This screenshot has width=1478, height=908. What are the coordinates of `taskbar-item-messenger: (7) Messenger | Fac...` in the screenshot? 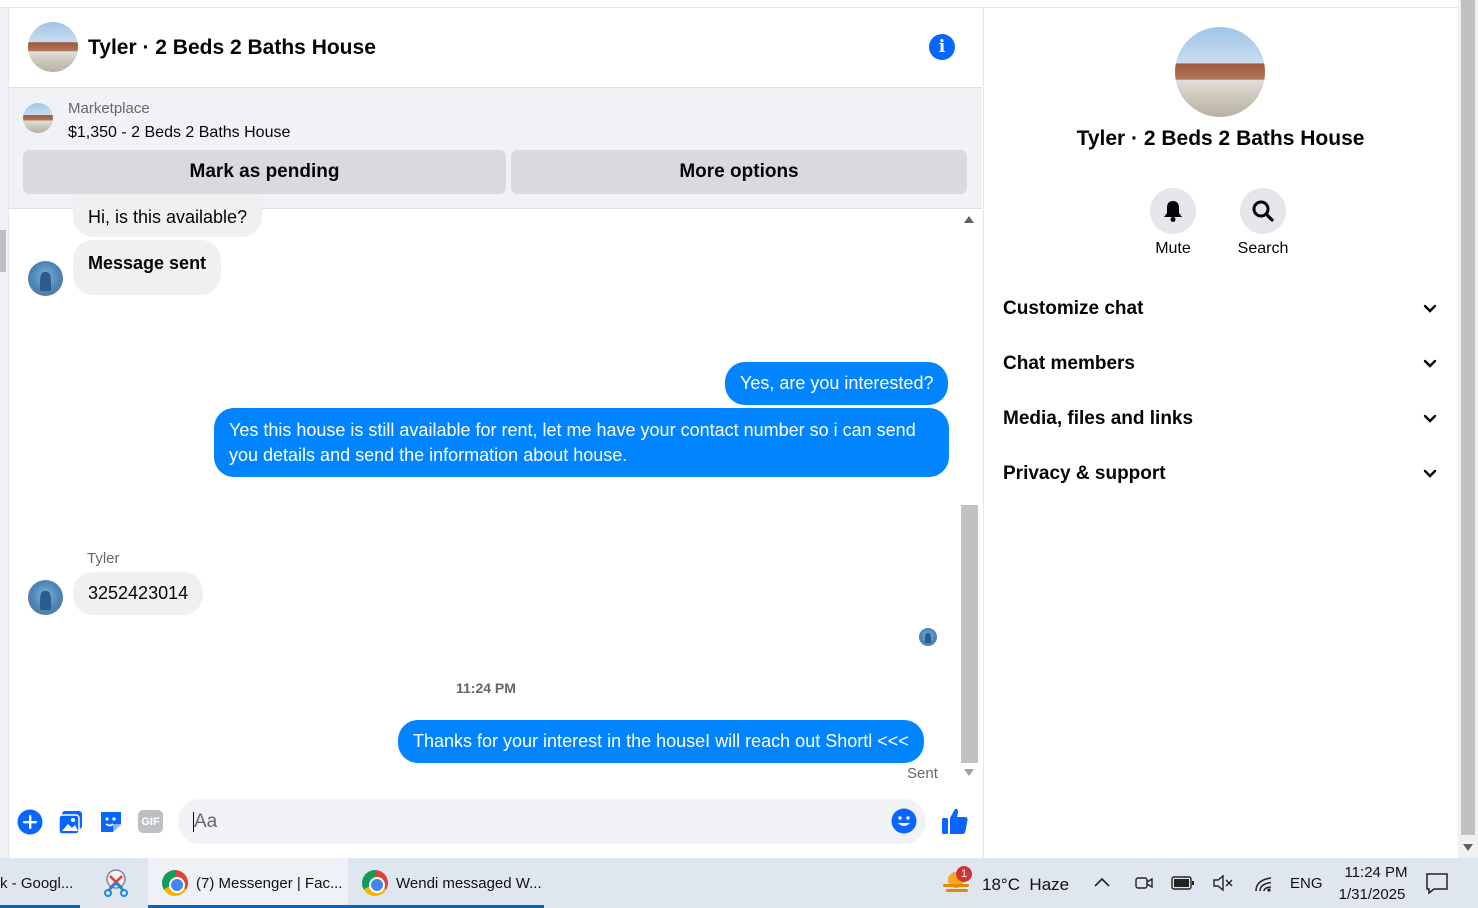 It's located at (248, 883).